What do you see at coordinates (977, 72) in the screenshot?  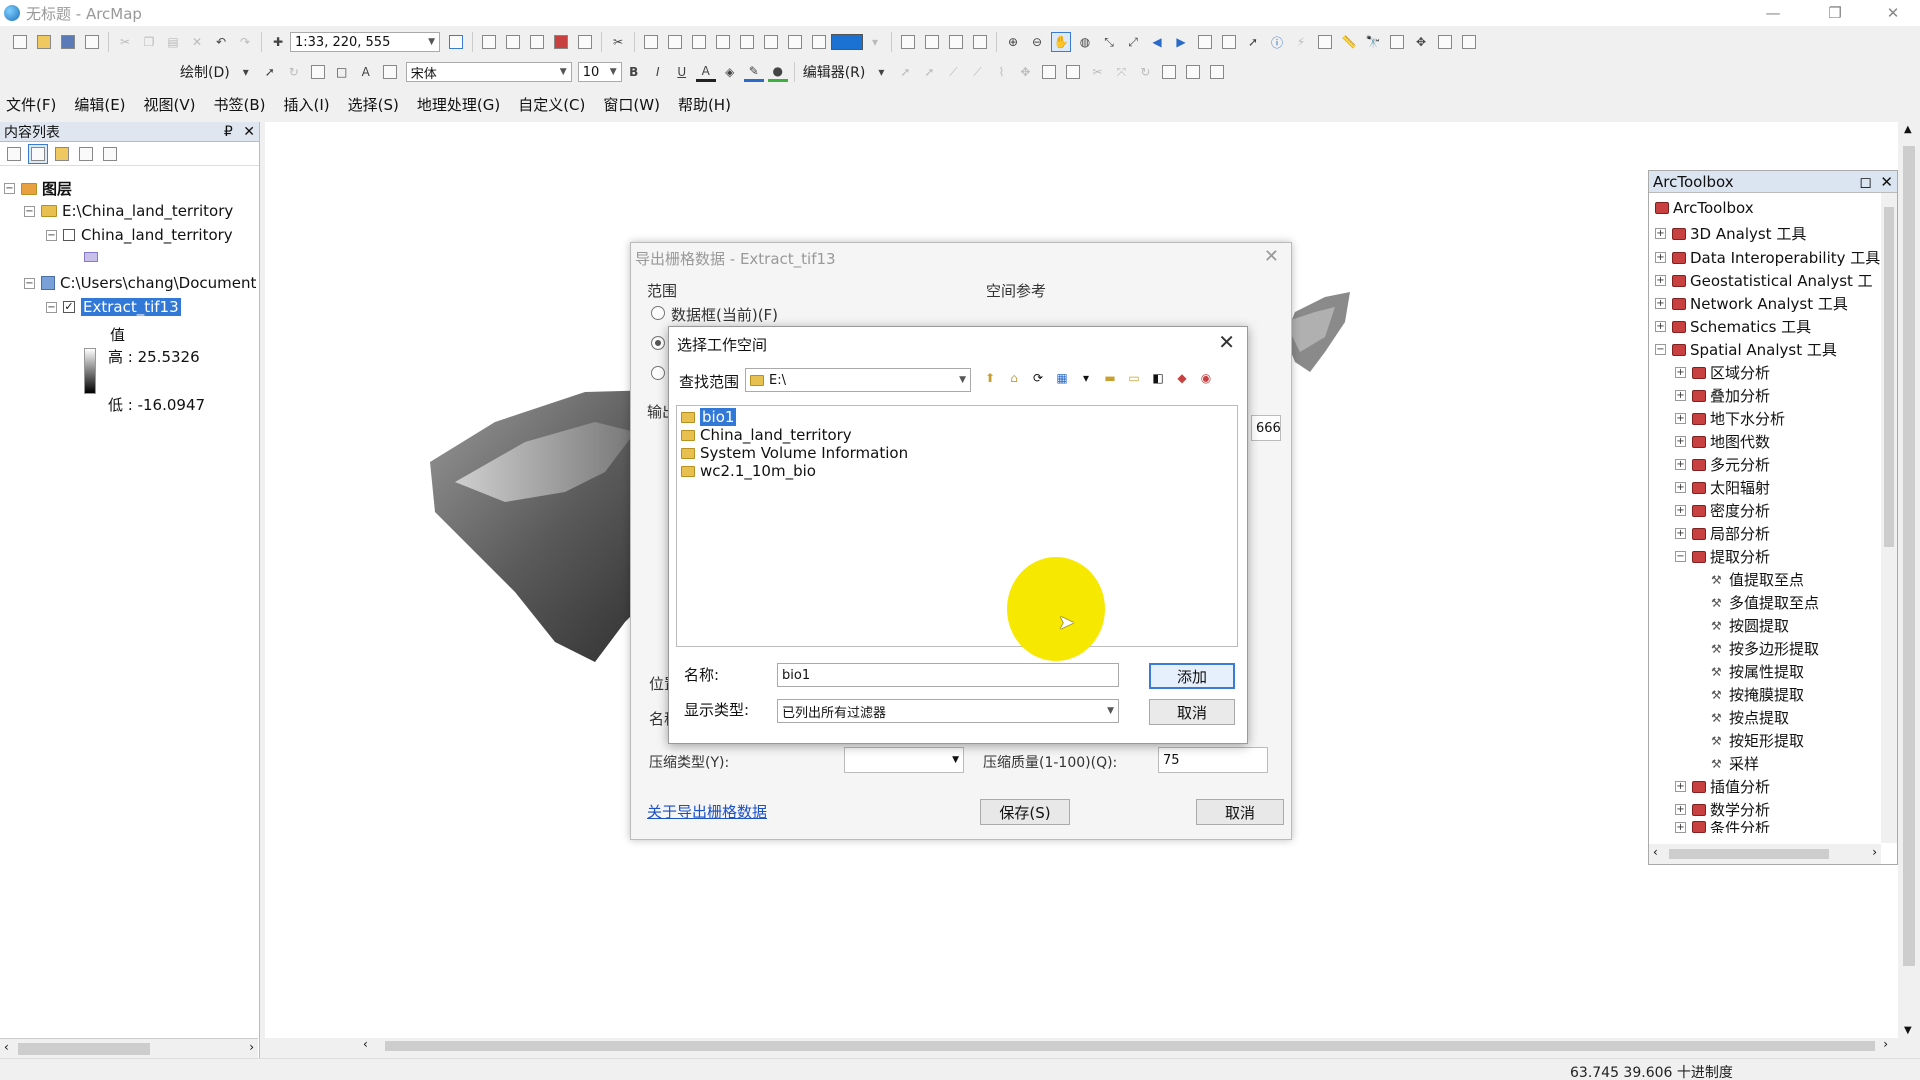 I see `endpoint-arc-icon: ⟋` at bounding box center [977, 72].